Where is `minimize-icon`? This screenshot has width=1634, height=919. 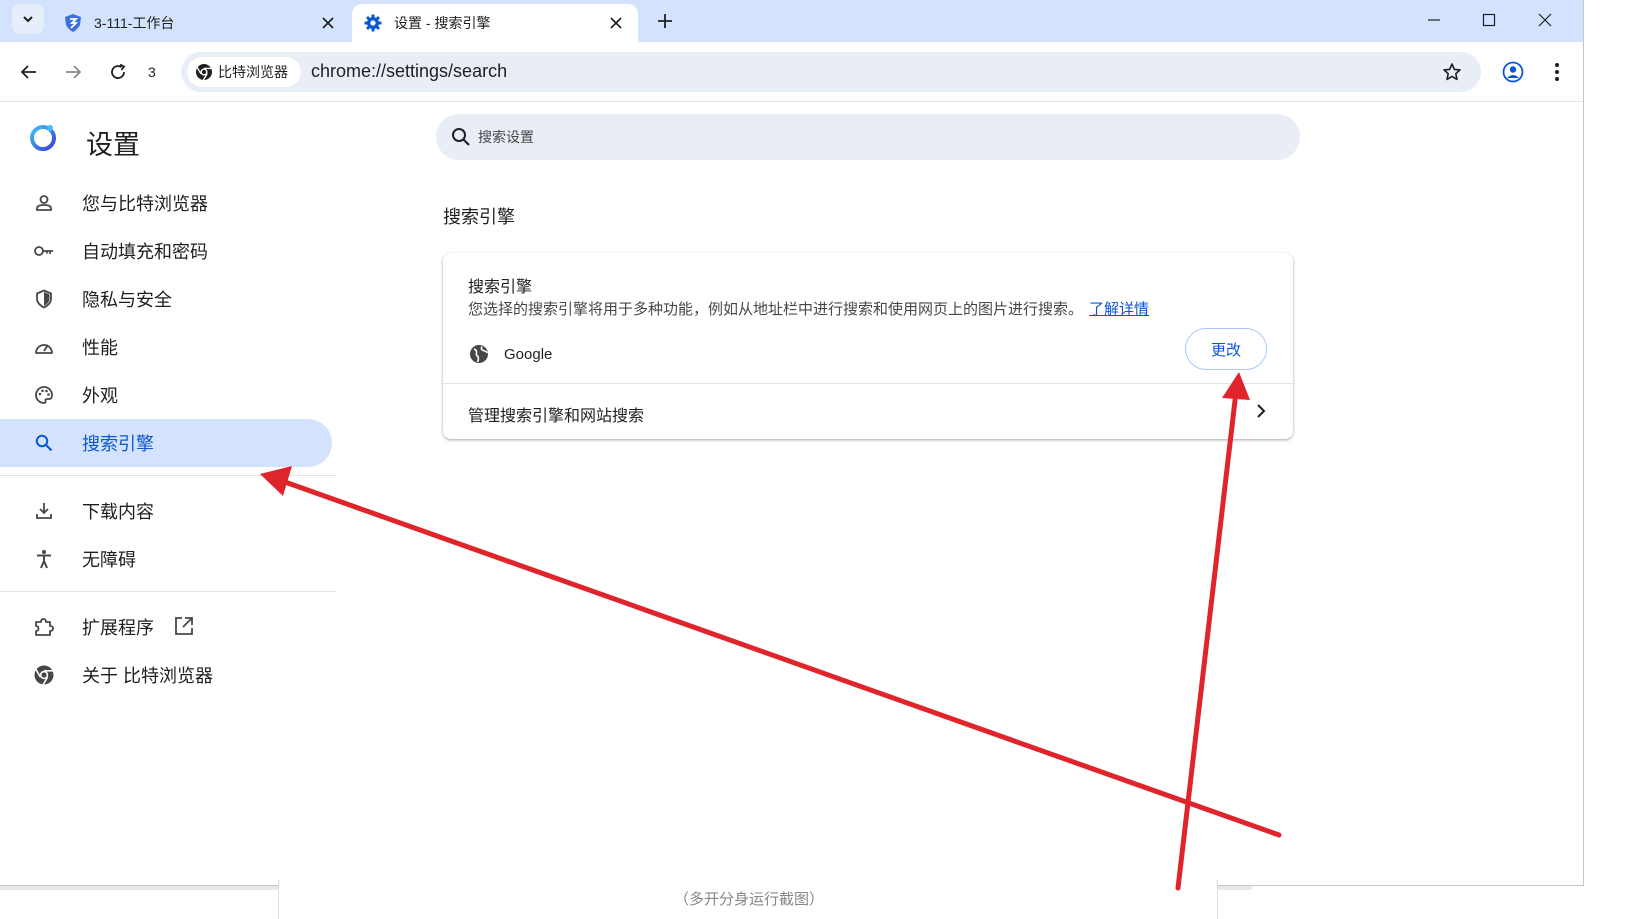
minimize-icon is located at coordinates (1434, 20).